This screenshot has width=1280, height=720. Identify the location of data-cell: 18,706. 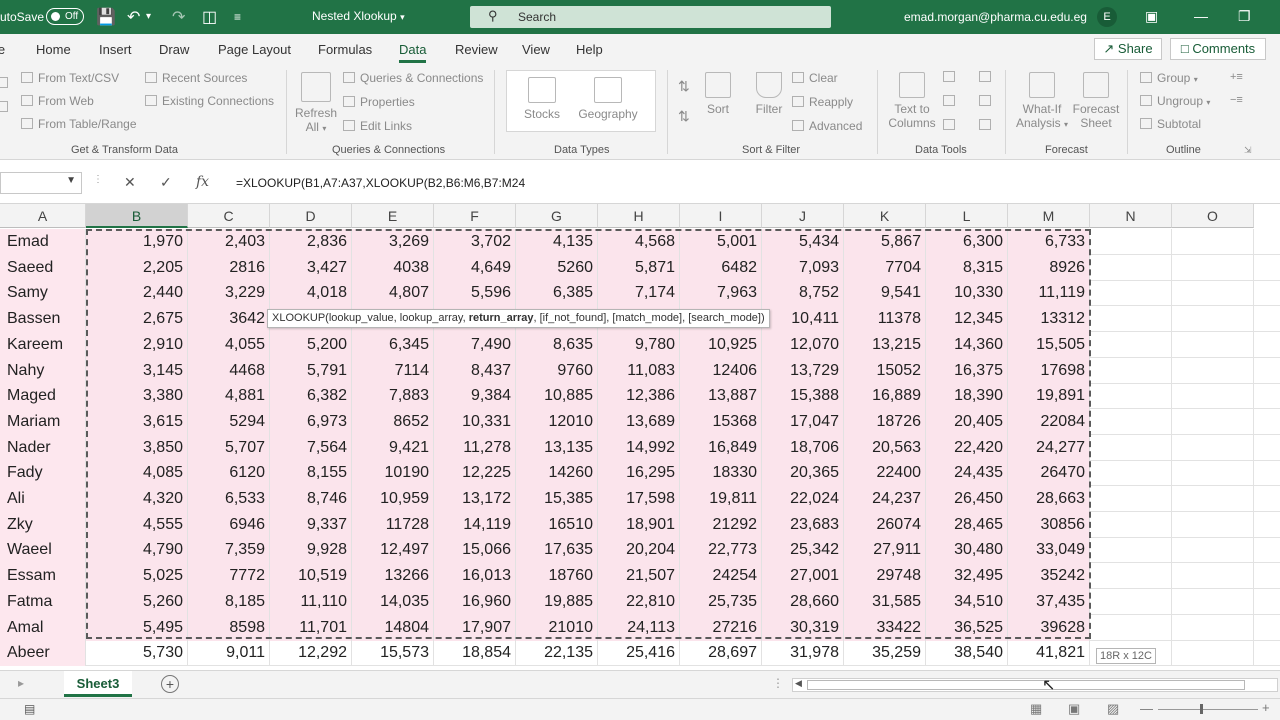
(803, 447).